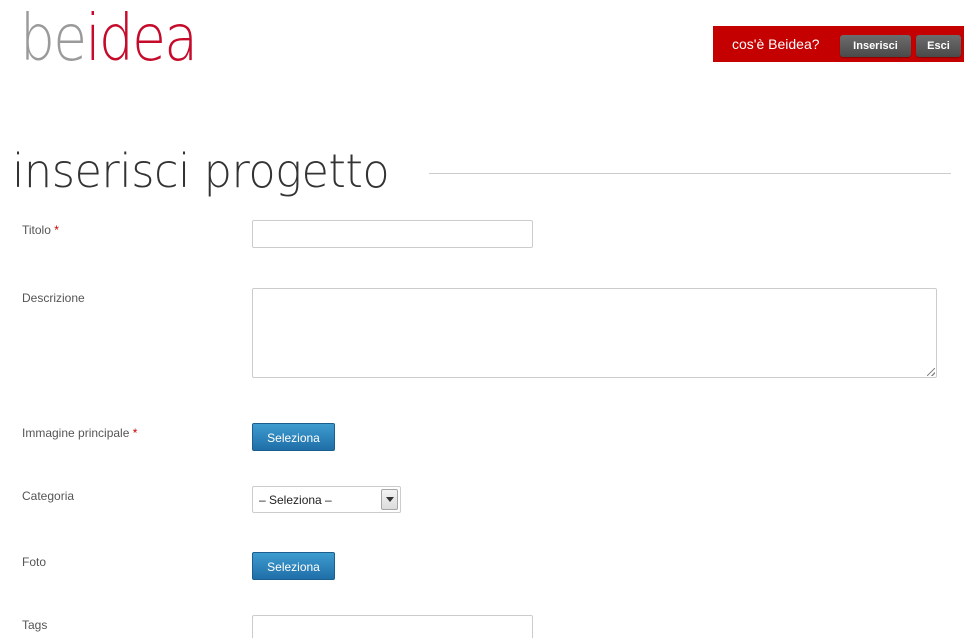 The width and height of the screenshot is (964, 638). Describe the element at coordinates (295, 500) in the screenshot. I see `category-selected-value: – Seleziona –` at that location.